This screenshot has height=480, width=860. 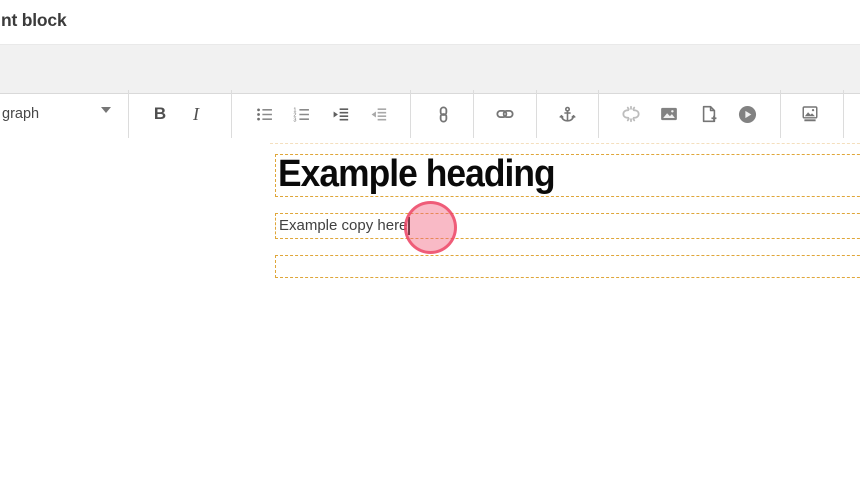 I want to click on numbered-list-icon: 123, so click(x=301, y=115).